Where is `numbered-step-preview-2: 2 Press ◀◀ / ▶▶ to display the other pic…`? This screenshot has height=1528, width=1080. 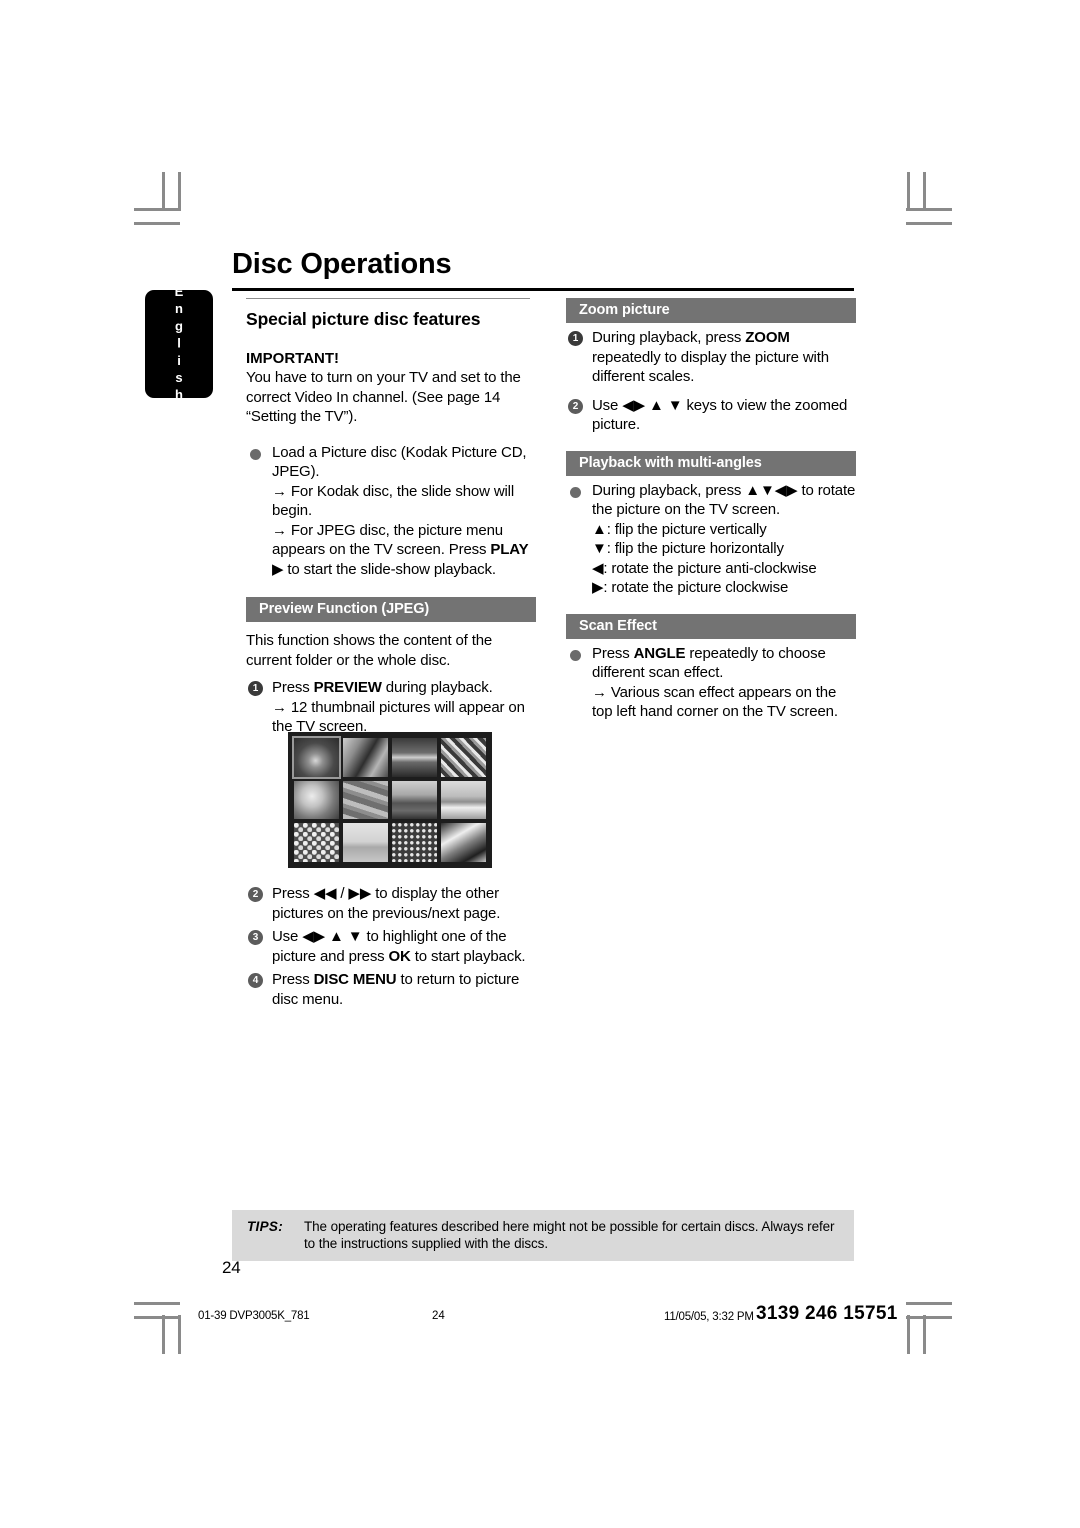 numbered-step-preview-2: 2 Press ◀◀ / ▶▶ to display the other pic… is located at coordinates (389, 903).